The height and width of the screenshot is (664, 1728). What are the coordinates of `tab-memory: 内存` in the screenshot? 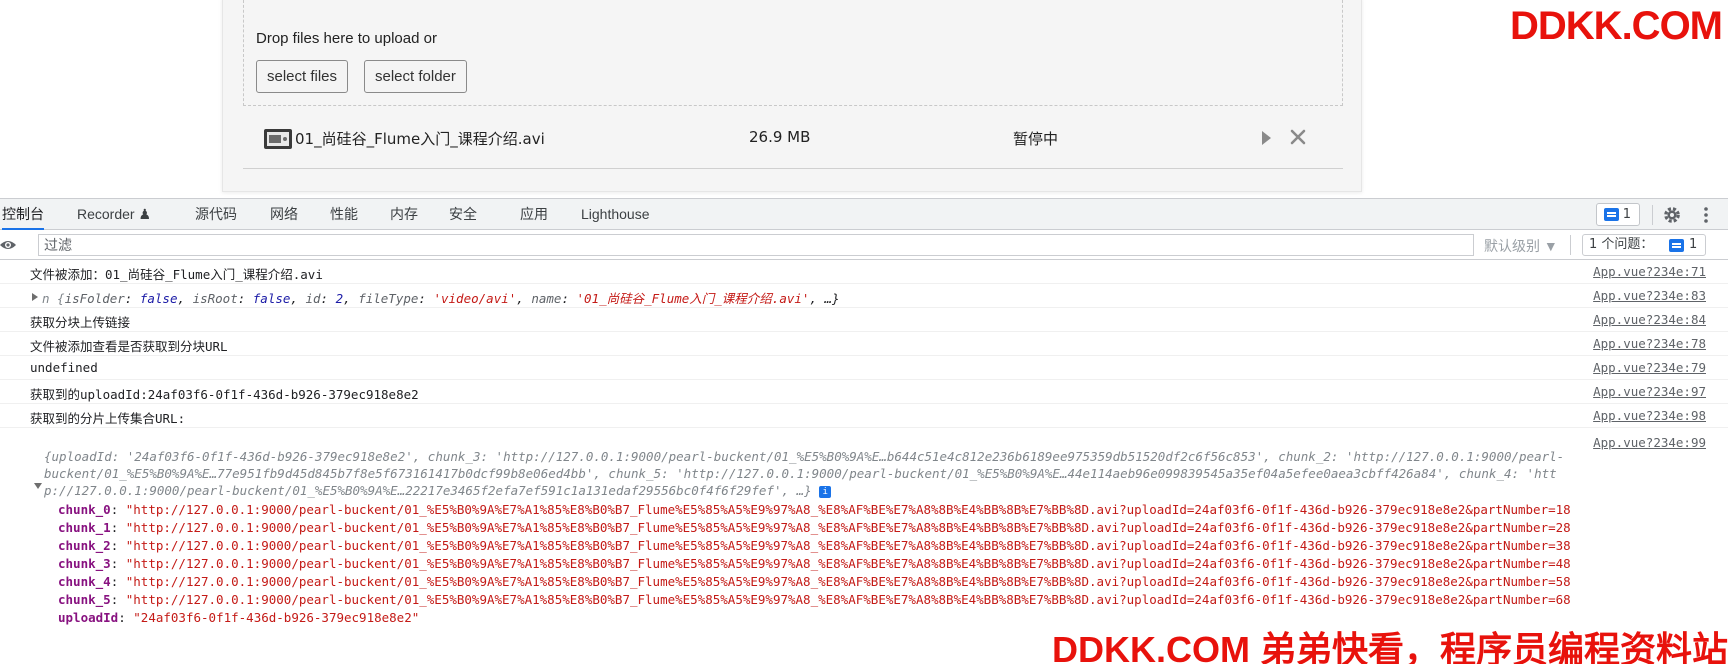 It's located at (404, 214).